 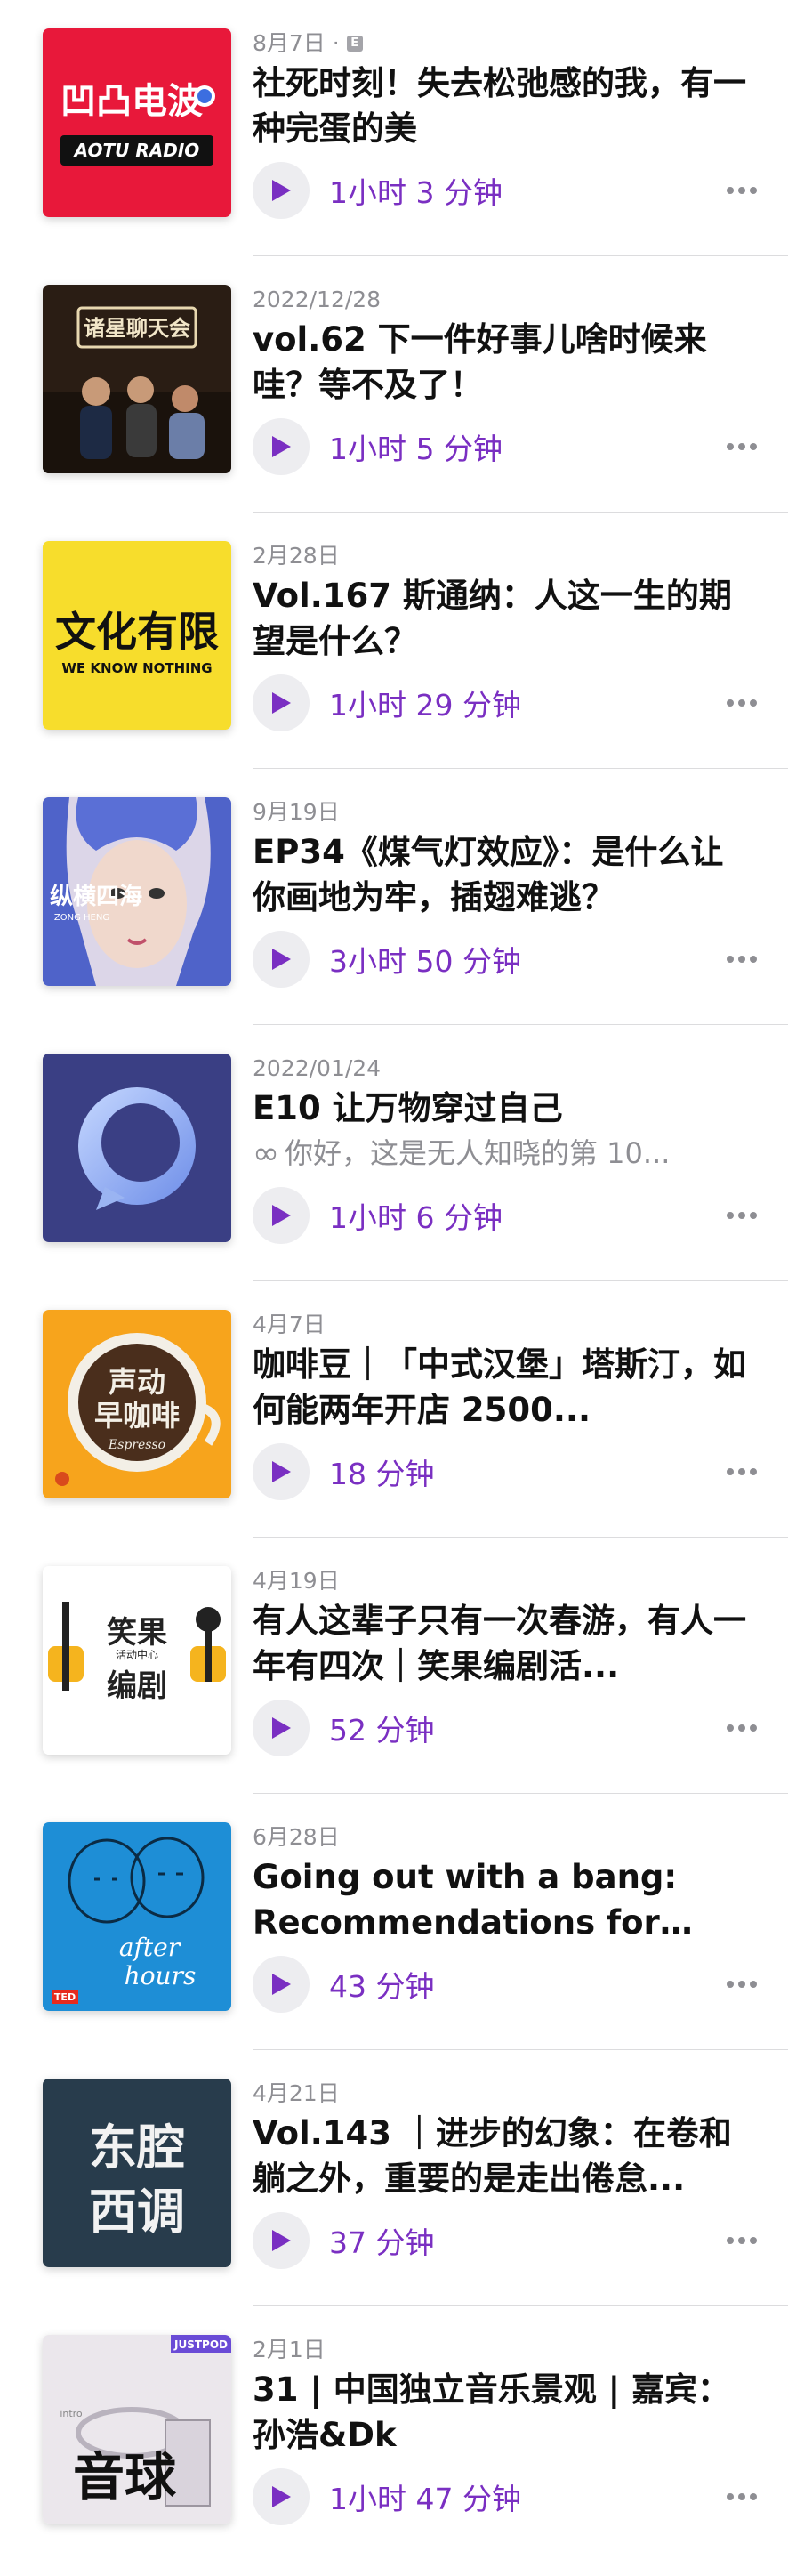 What do you see at coordinates (137, 1148) in the screenshot?
I see `podcast-artwork-wuren-zhixiao` at bounding box center [137, 1148].